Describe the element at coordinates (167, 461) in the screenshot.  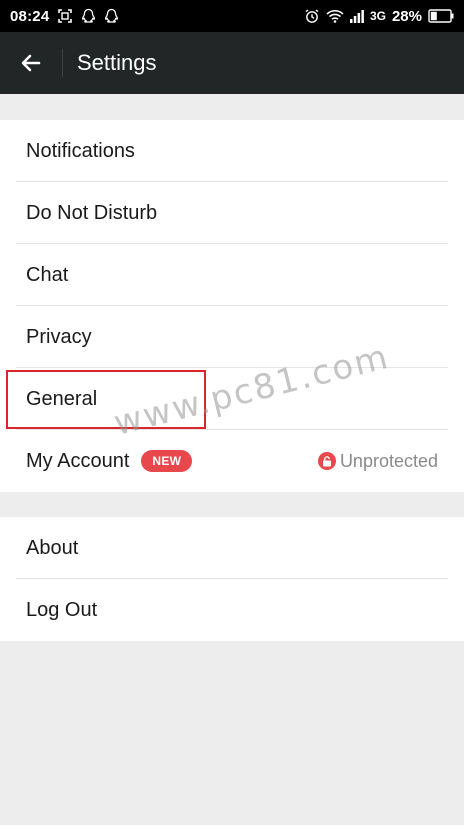
I see `new-badge: NEW` at that location.